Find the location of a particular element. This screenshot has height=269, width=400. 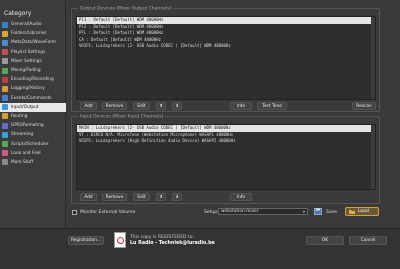

sidebar-item: General/Audio is located at coordinates (33, 24).